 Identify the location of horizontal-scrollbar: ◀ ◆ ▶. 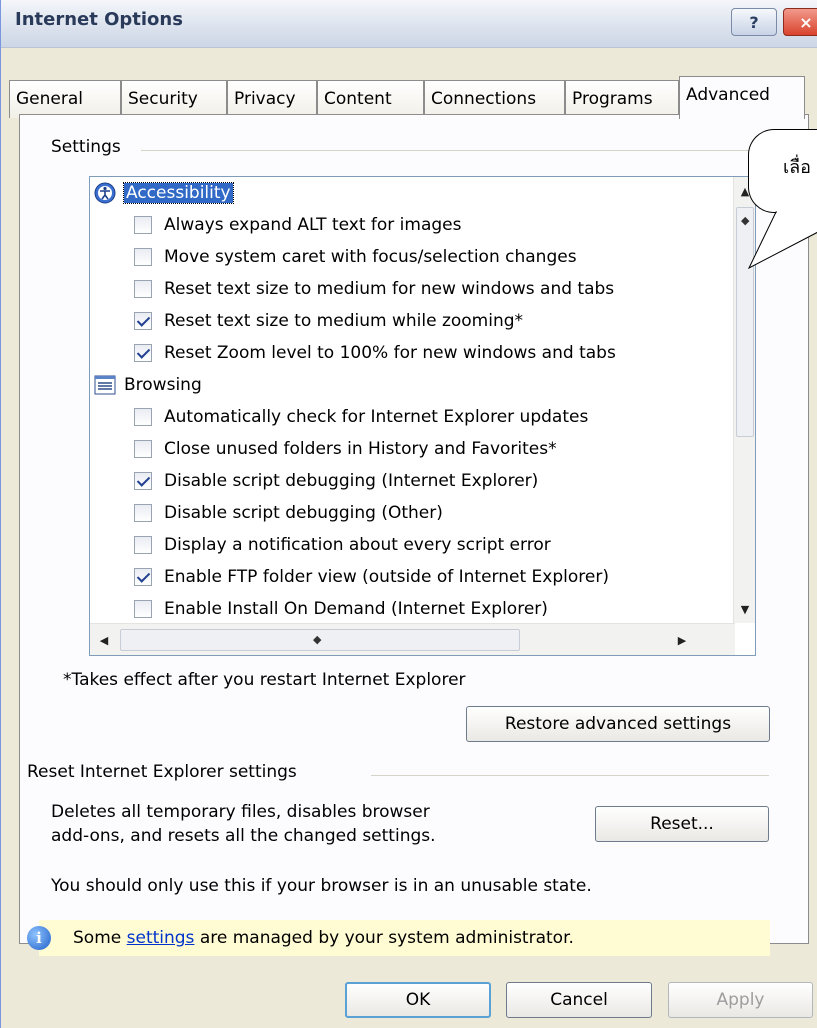
(412, 639).